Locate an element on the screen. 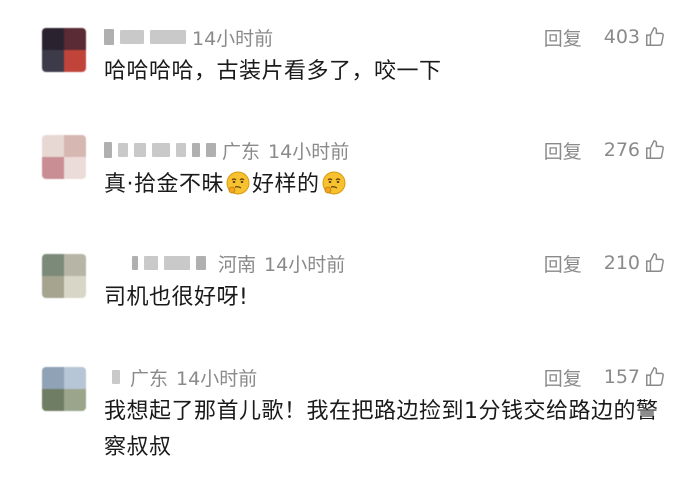 The width and height of the screenshot is (700, 478). comment-actions: 回复 276 is located at coordinates (605, 150).